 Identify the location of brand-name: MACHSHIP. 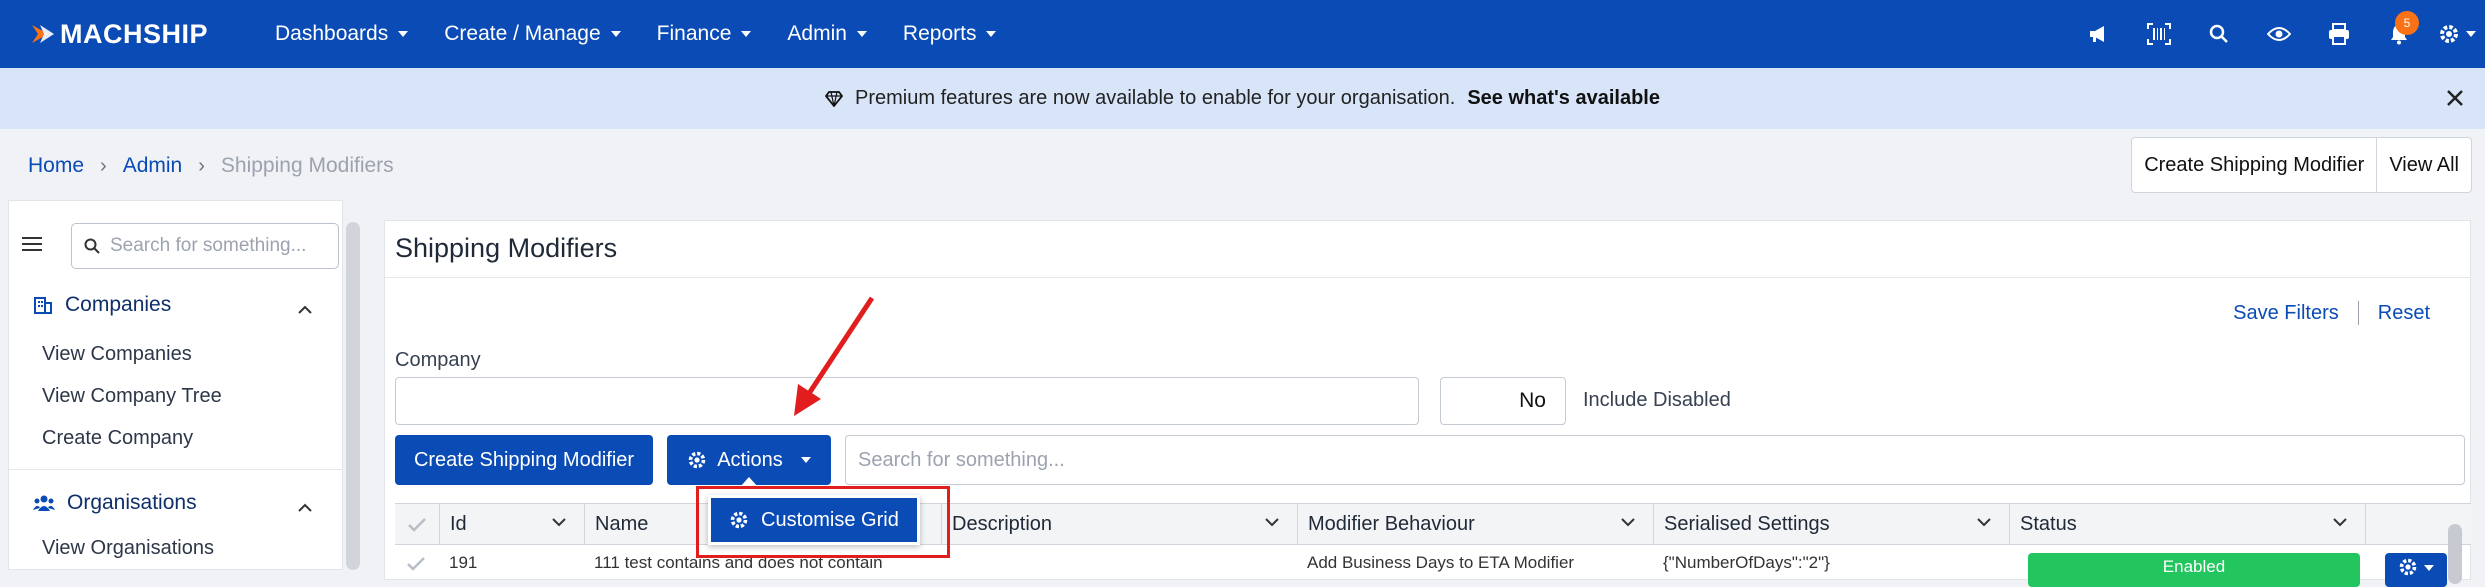
(134, 33).